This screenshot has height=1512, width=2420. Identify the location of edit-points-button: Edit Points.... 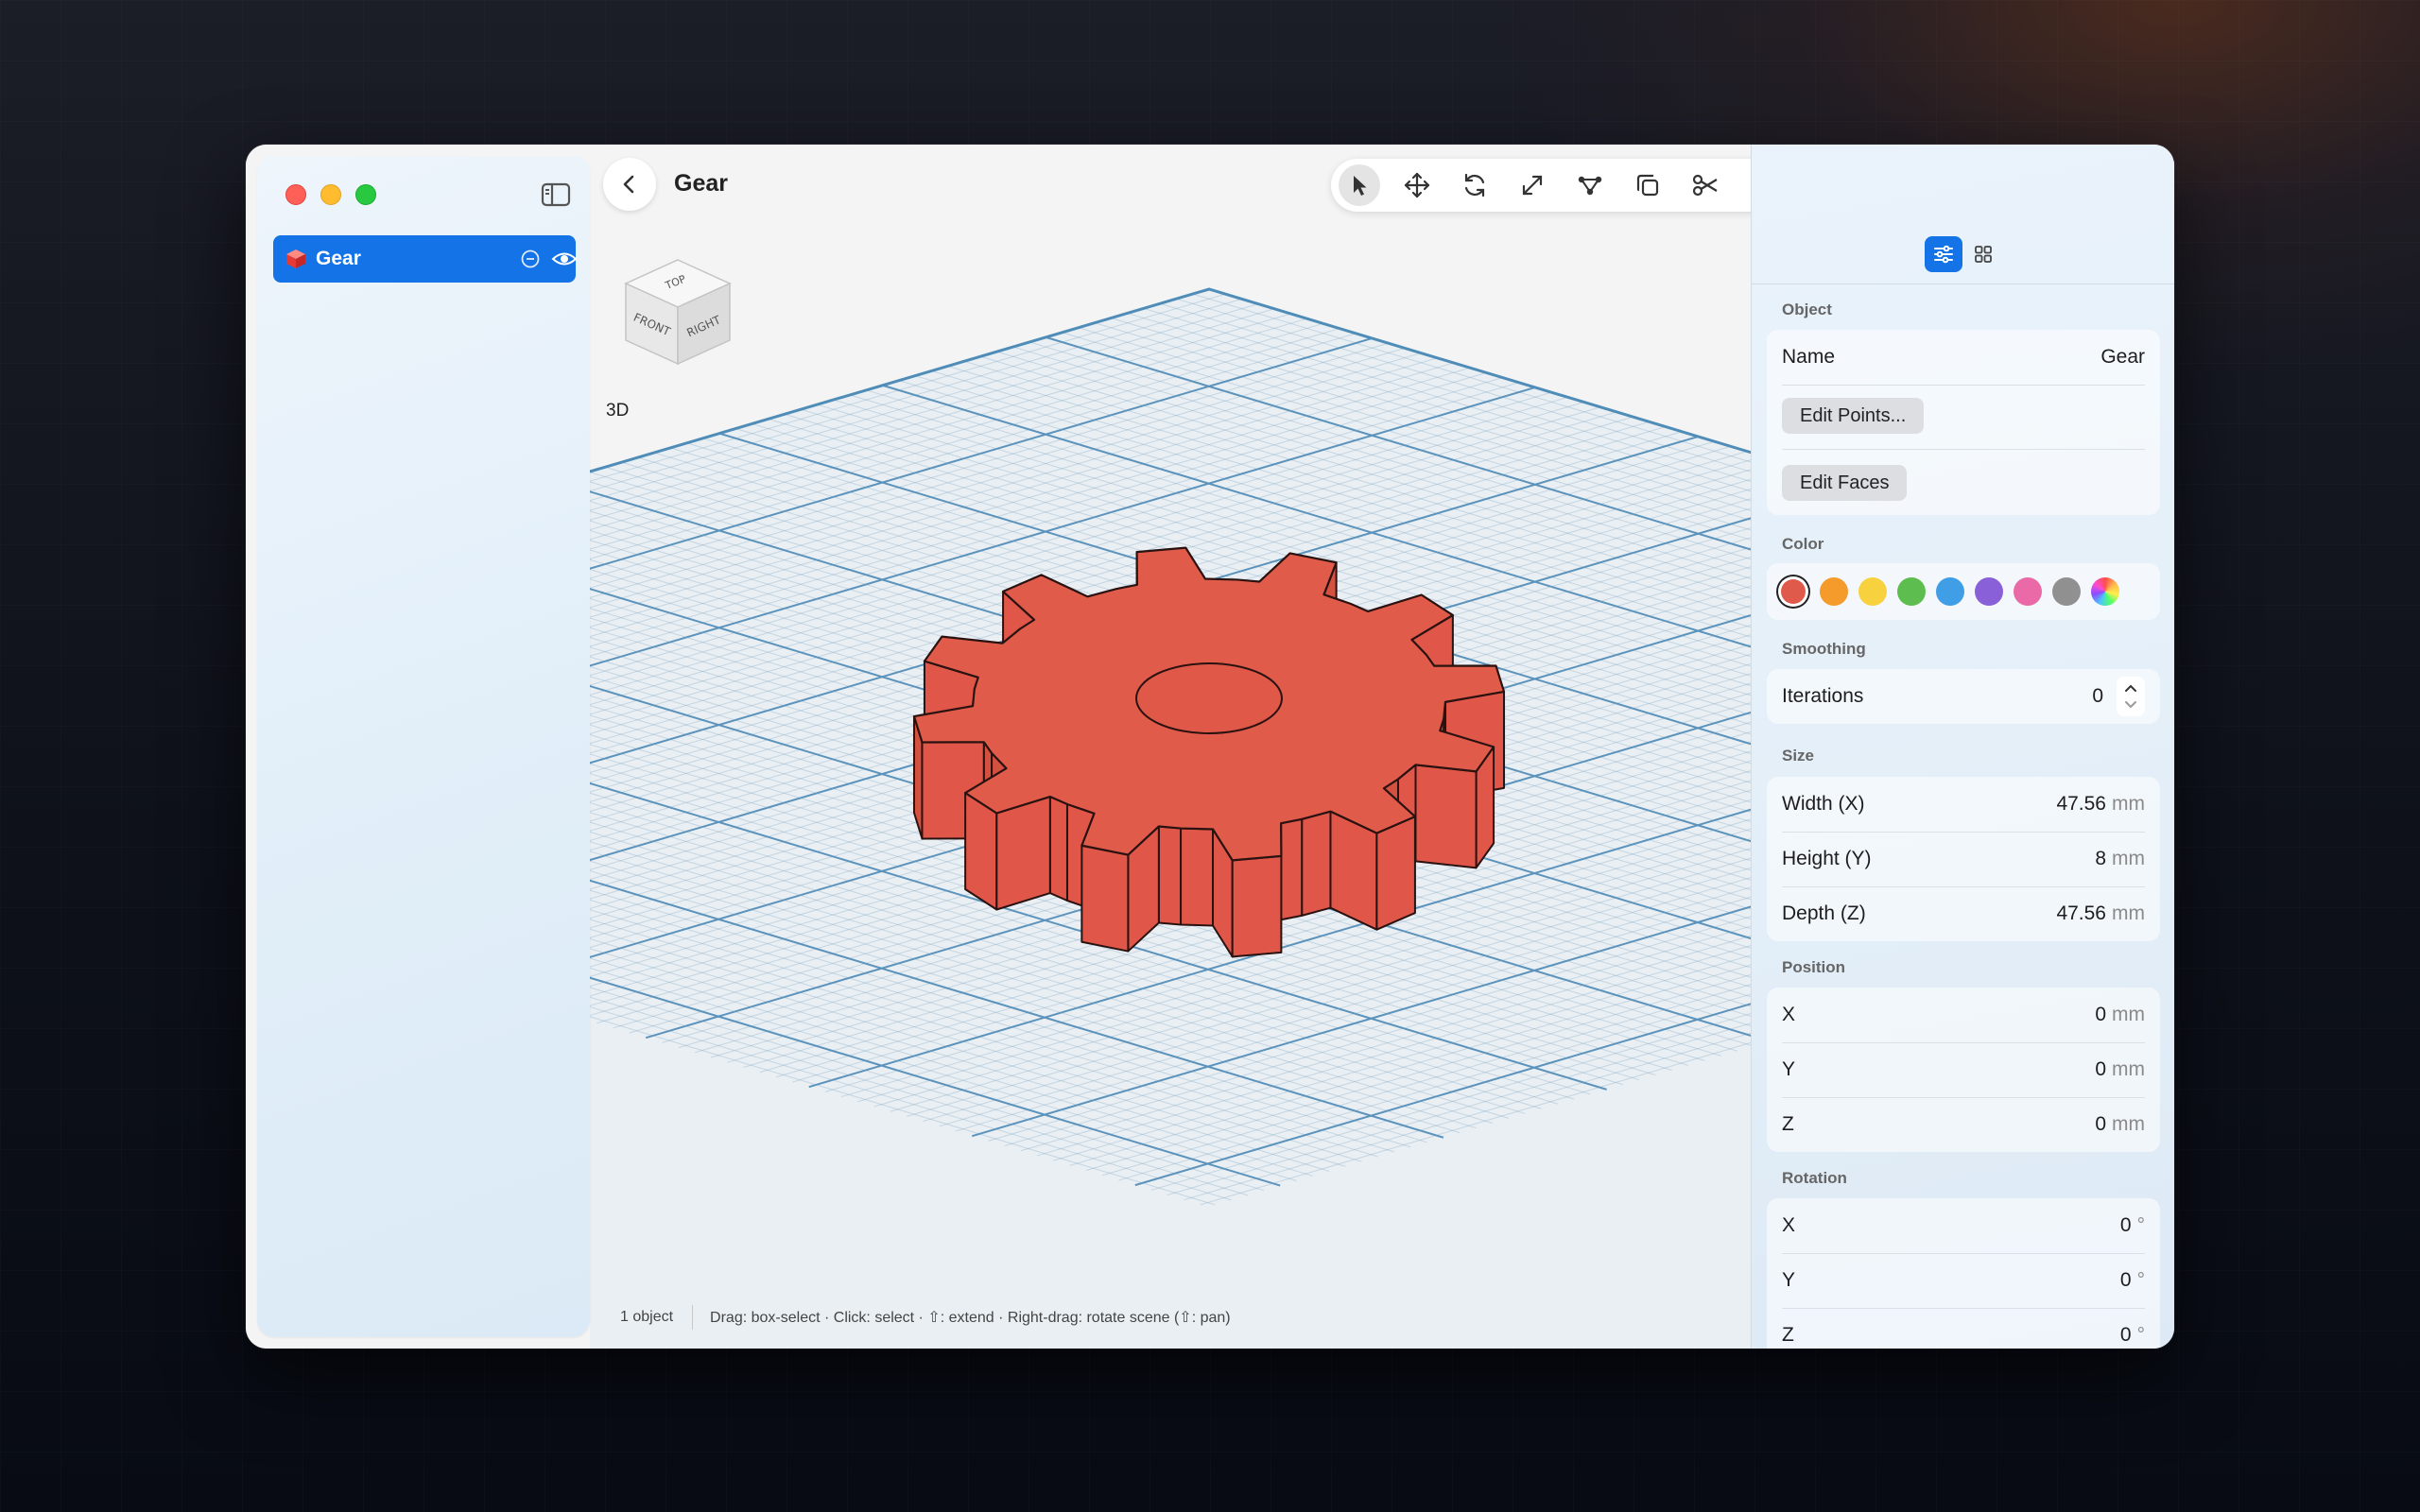
(1853, 416).